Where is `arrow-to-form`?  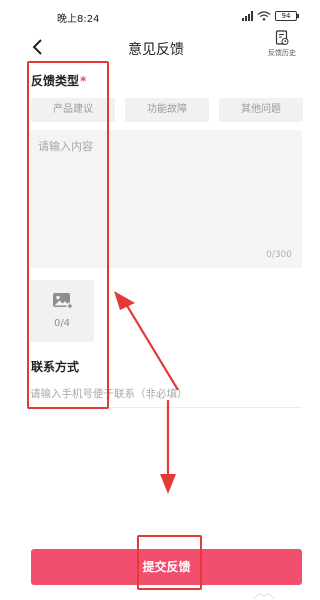 arrow-to-form is located at coordinates (146, 341).